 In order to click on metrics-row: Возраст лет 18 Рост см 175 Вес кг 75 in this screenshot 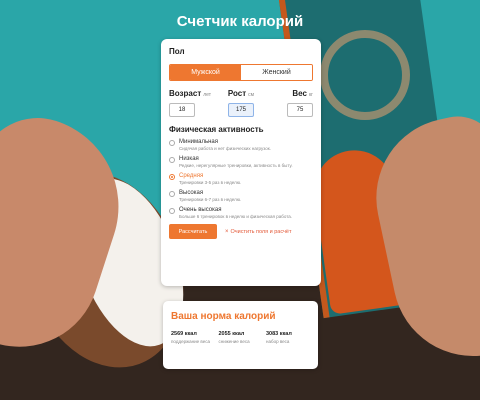, I will do `click(241, 103)`.